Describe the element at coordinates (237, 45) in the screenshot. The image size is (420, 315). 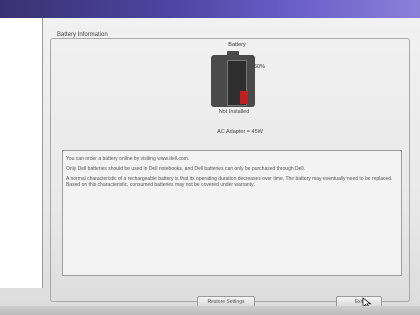
I see `battery-label: Battery` at that location.